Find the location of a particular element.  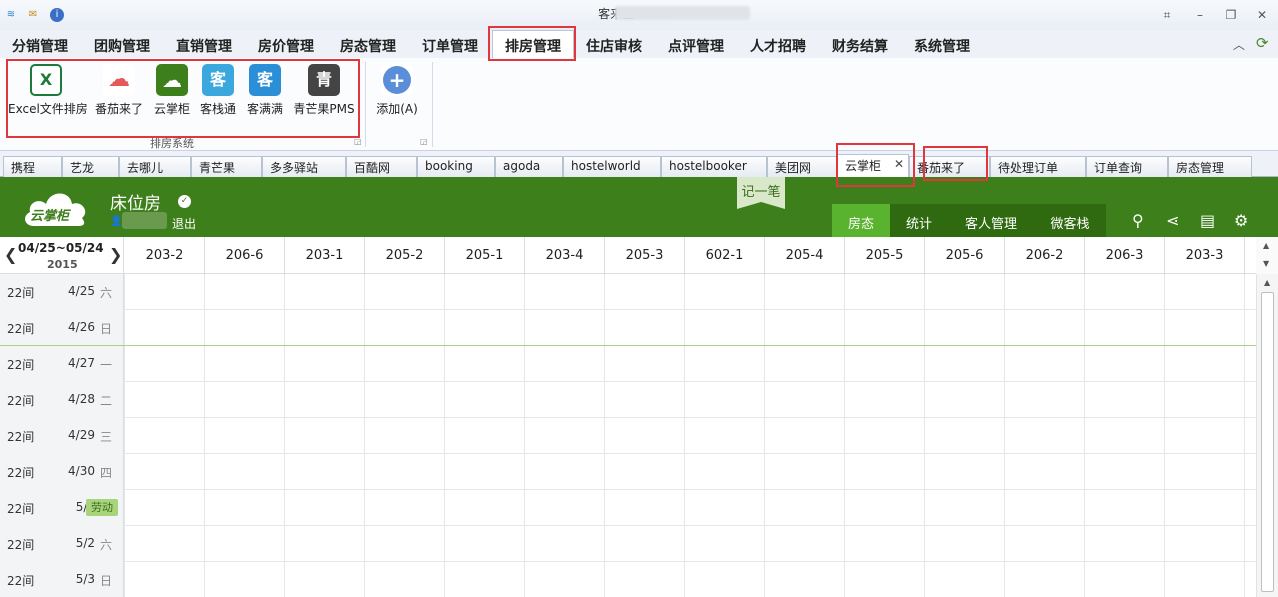

excel-import-button: X Excel文件排房 is located at coordinates (48, 90).